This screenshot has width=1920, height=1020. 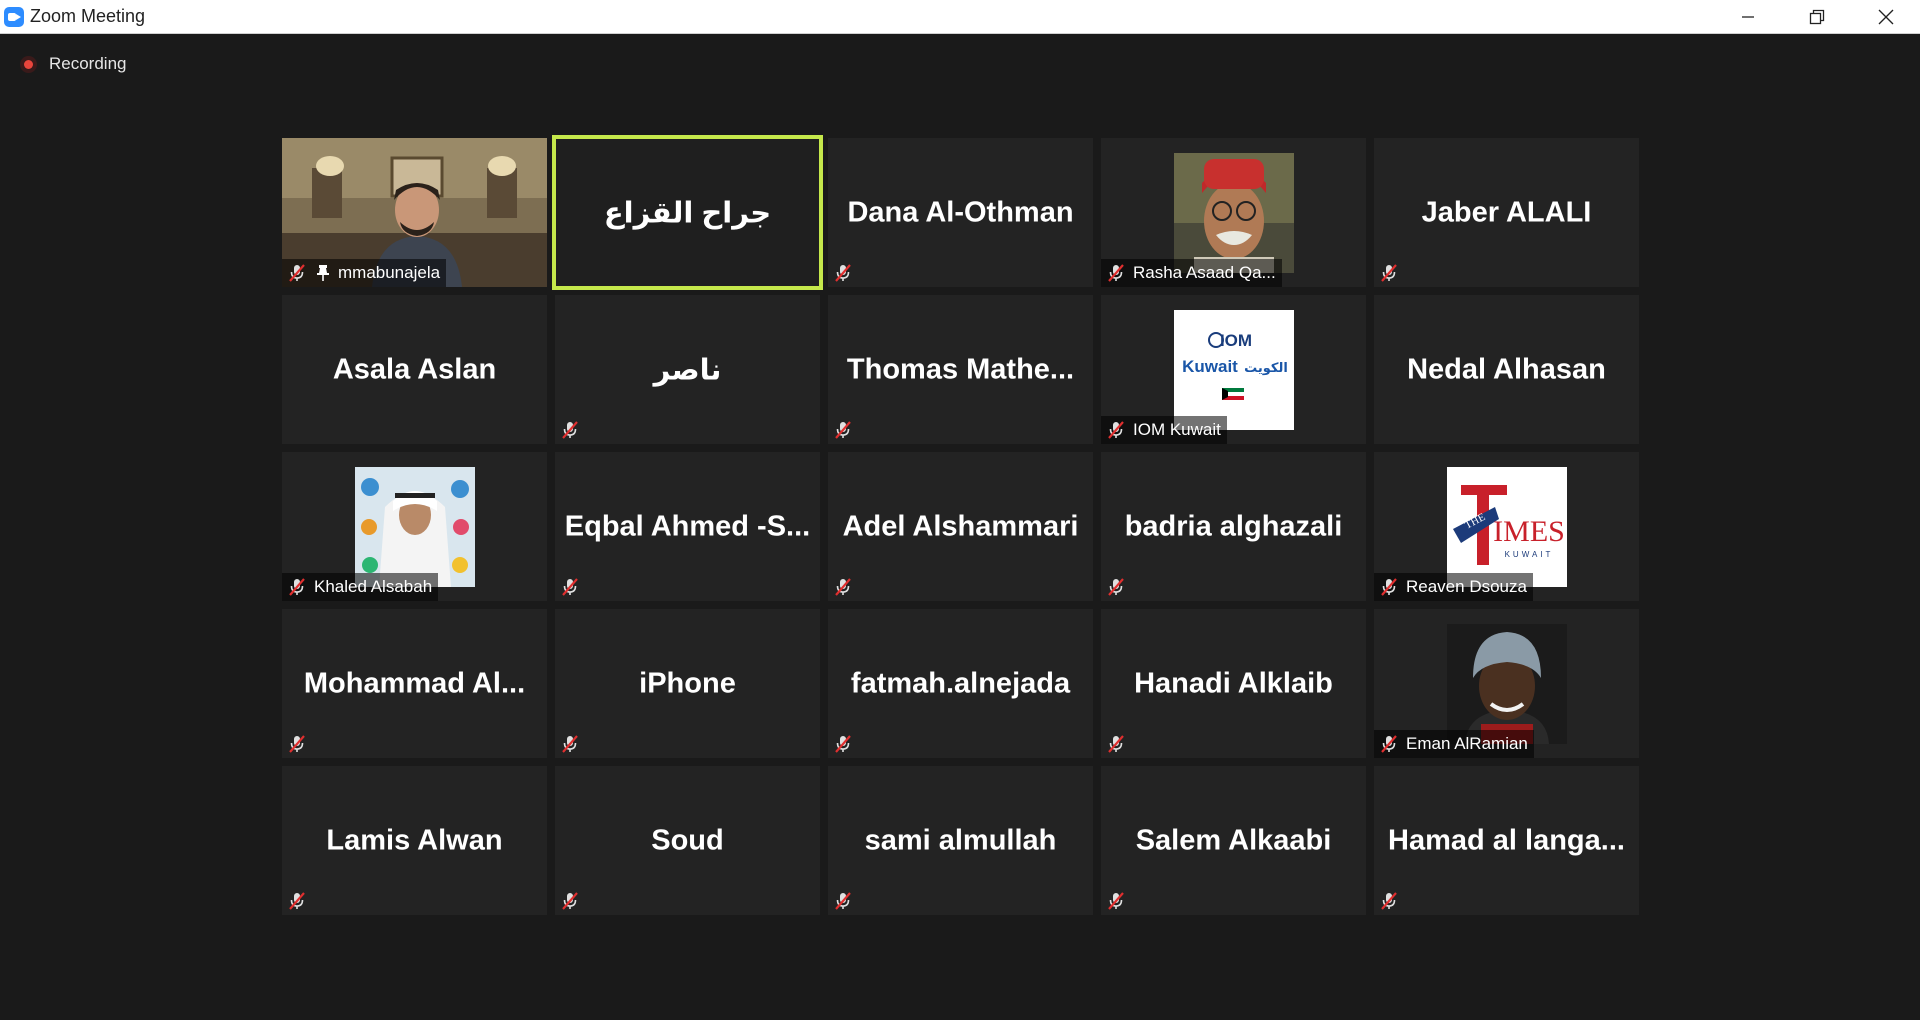 I want to click on participant-name: sami almullah, so click(x=960, y=840).